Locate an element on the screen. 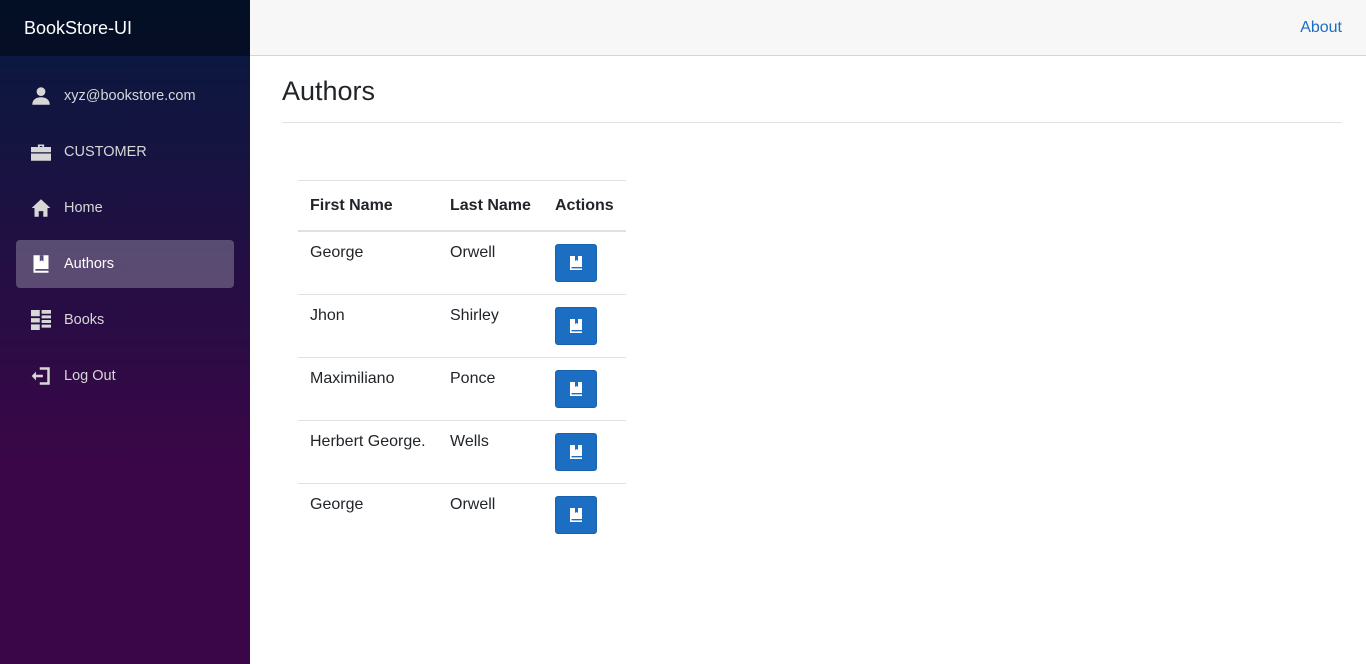 Image resolution: width=1366 pixels, height=664 pixels. first-name-cell: Jhon is located at coordinates (368, 325).